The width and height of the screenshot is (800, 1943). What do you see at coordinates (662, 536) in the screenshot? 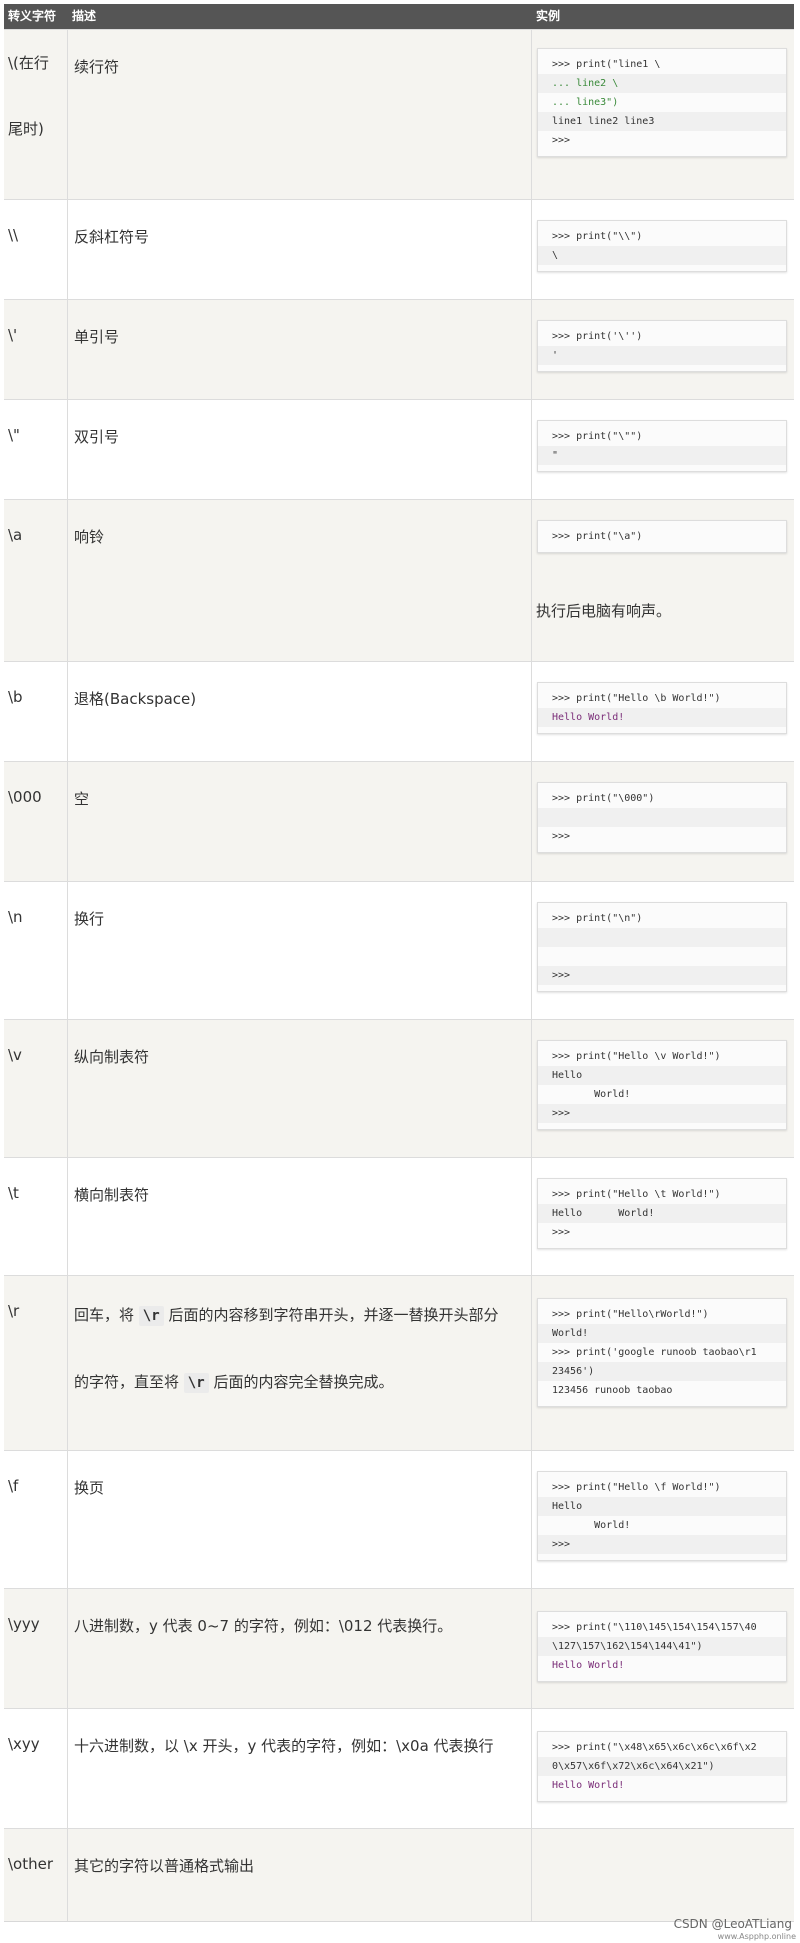
I see `code-block: >>> print("\a")` at bounding box center [662, 536].